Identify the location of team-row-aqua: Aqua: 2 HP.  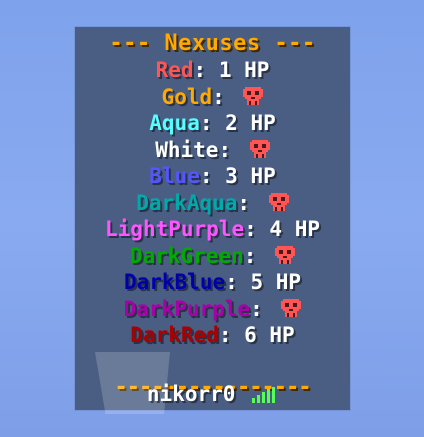
(212, 123).